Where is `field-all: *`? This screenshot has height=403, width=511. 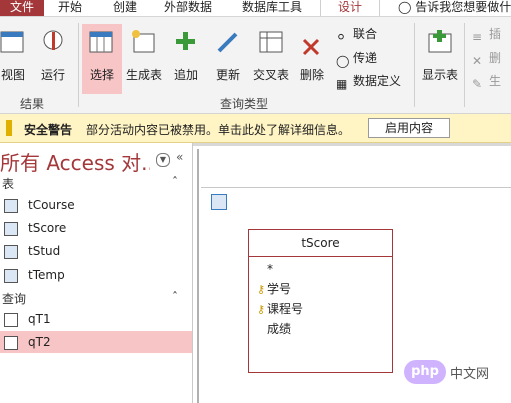
field-all: * is located at coordinates (265, 269).